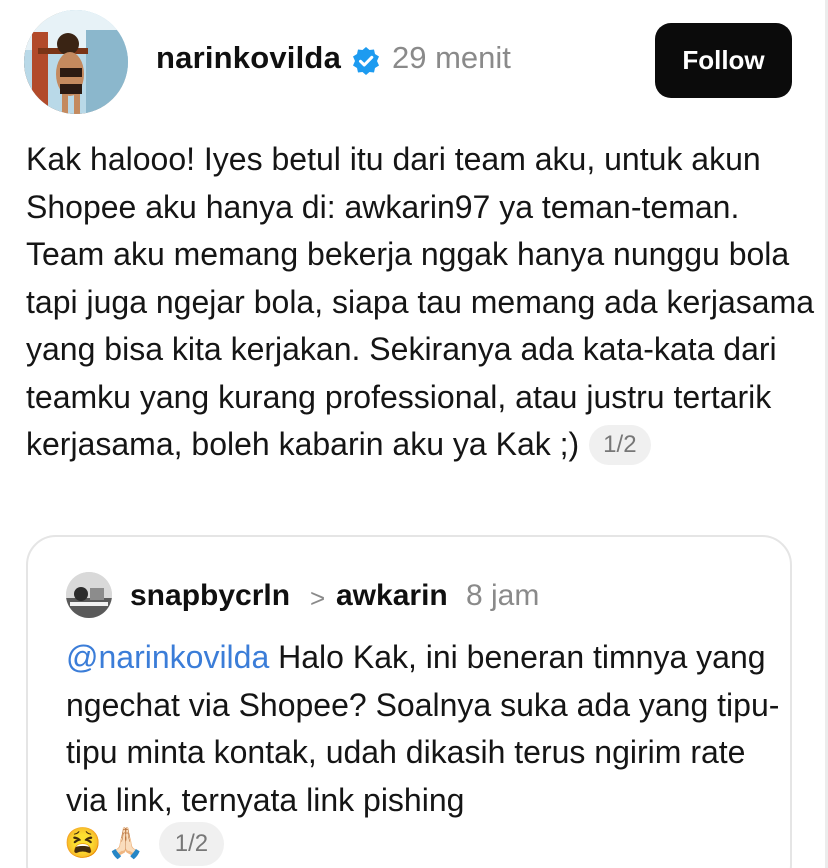 This screenshot has width=828, height=868. Describe the element at coordinates (392, 596) in the screenshot. I see `reply-to-username: awkarin` at that location.